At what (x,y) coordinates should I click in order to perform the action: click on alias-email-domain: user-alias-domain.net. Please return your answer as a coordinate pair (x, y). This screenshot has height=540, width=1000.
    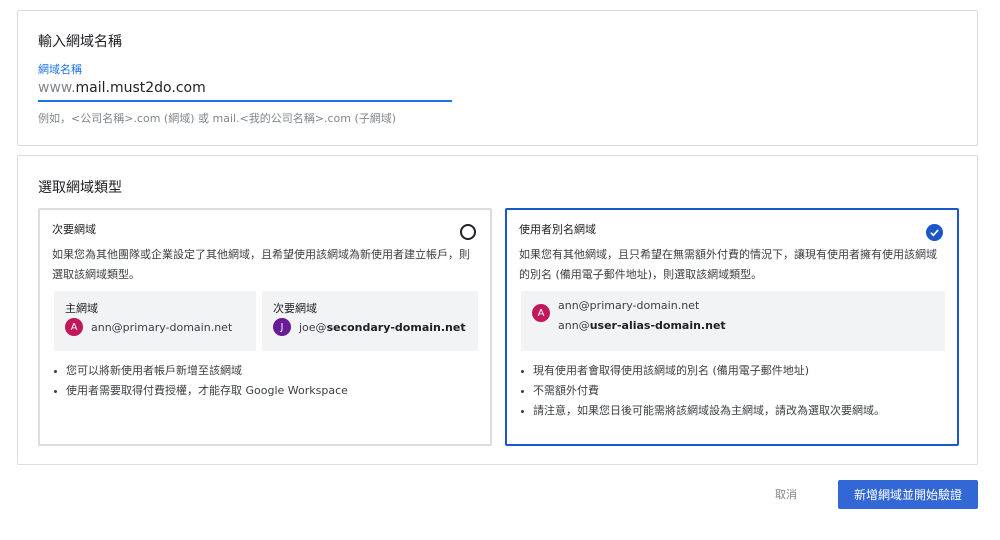
    Looking at the image, I should click on (657, 325).